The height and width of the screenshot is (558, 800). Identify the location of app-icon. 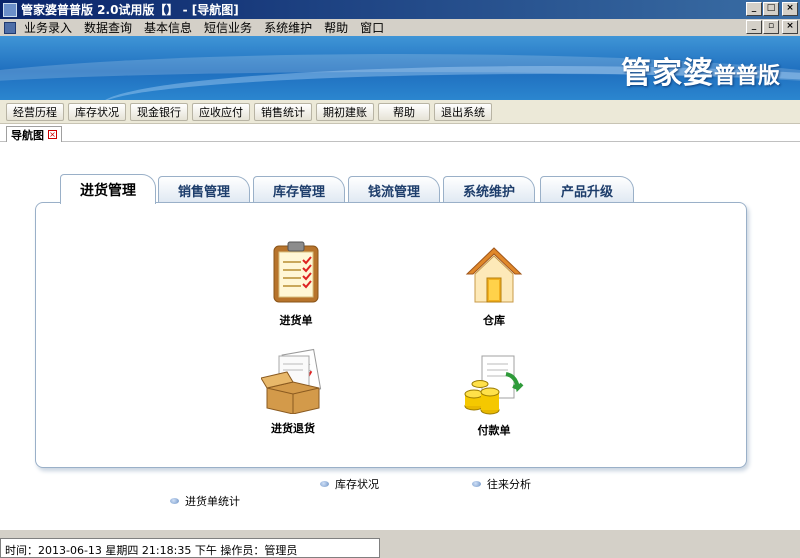
(10, 9).